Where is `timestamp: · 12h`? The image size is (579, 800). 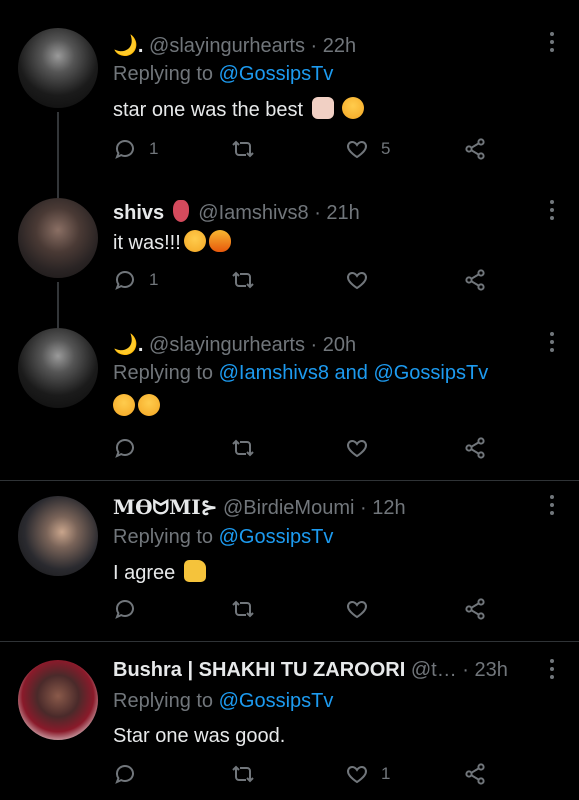 timestamp: · 12h is located at coordinates (383, 508).